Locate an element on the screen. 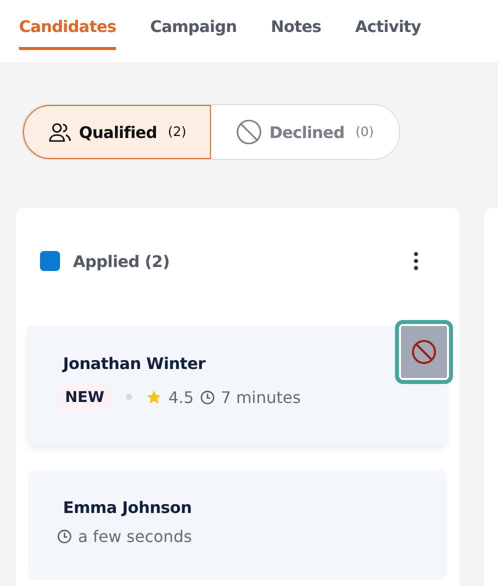 The height and width of the screenshot is (586, 498). candidate-name: Emma Johnson is located at coordinates (128, 507).